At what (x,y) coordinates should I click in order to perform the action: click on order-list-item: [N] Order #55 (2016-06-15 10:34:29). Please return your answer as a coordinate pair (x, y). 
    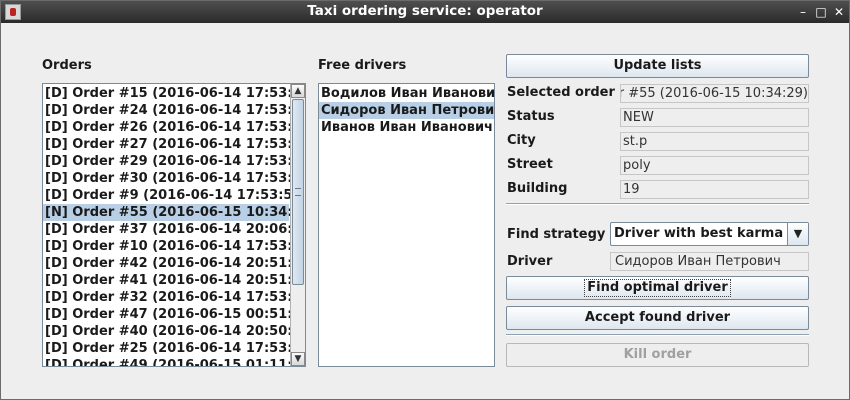
    Looking at the image, I should click on (174, 212).